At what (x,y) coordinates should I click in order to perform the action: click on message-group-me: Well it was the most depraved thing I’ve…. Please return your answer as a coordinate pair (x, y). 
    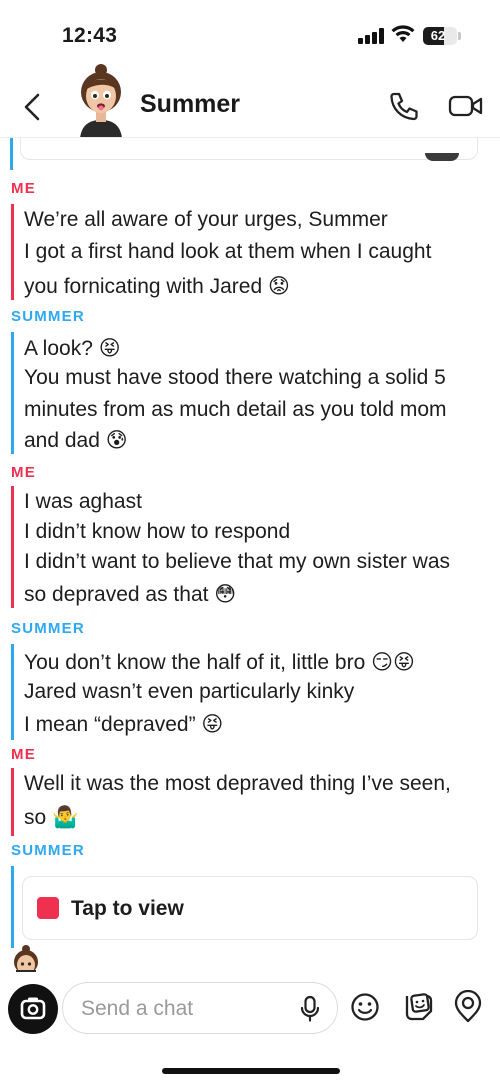
    Looking at the image, I should click on (251, 802).